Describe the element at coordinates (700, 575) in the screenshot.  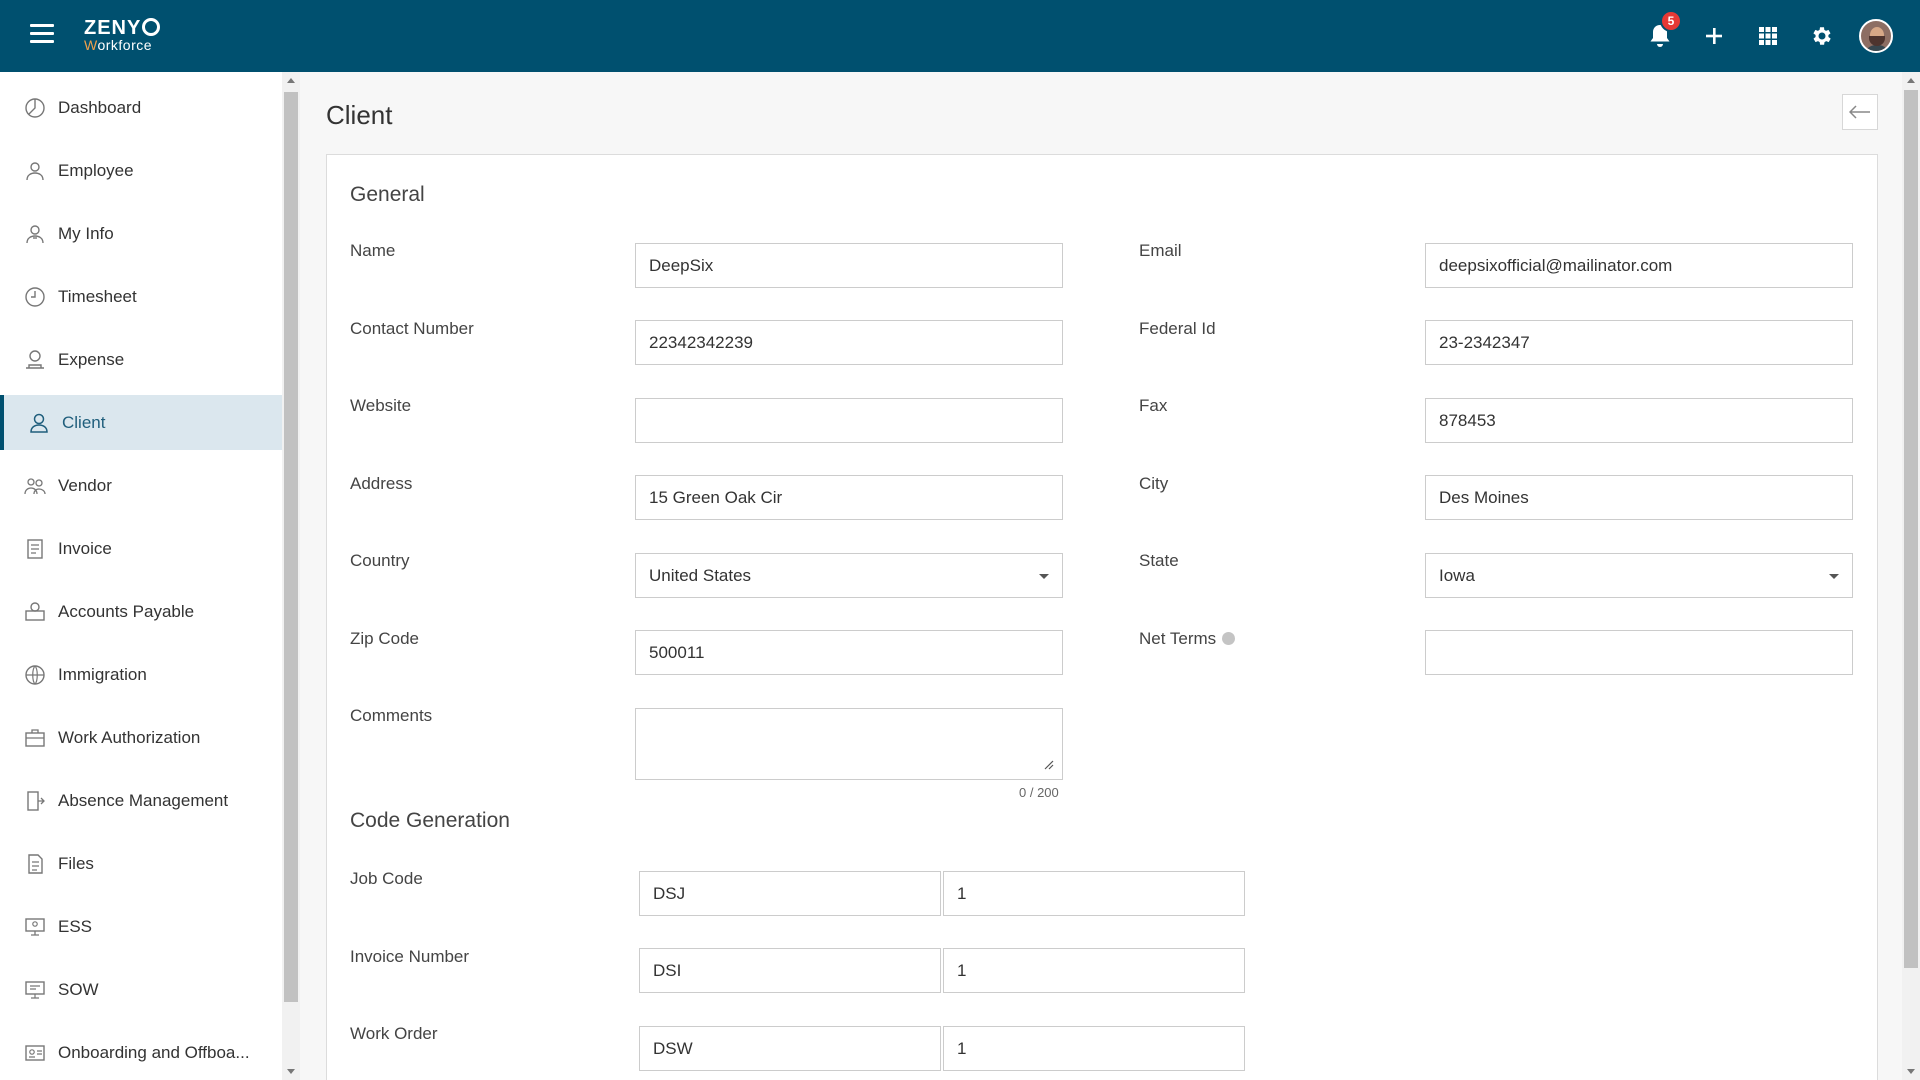
I see `country-selected-value: United States` at that location.